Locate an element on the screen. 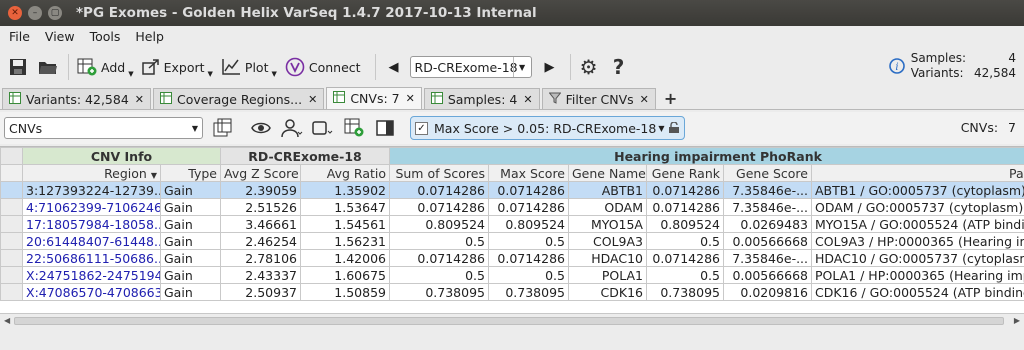  panel-toggle-icon is located at coordinates (385, 128).